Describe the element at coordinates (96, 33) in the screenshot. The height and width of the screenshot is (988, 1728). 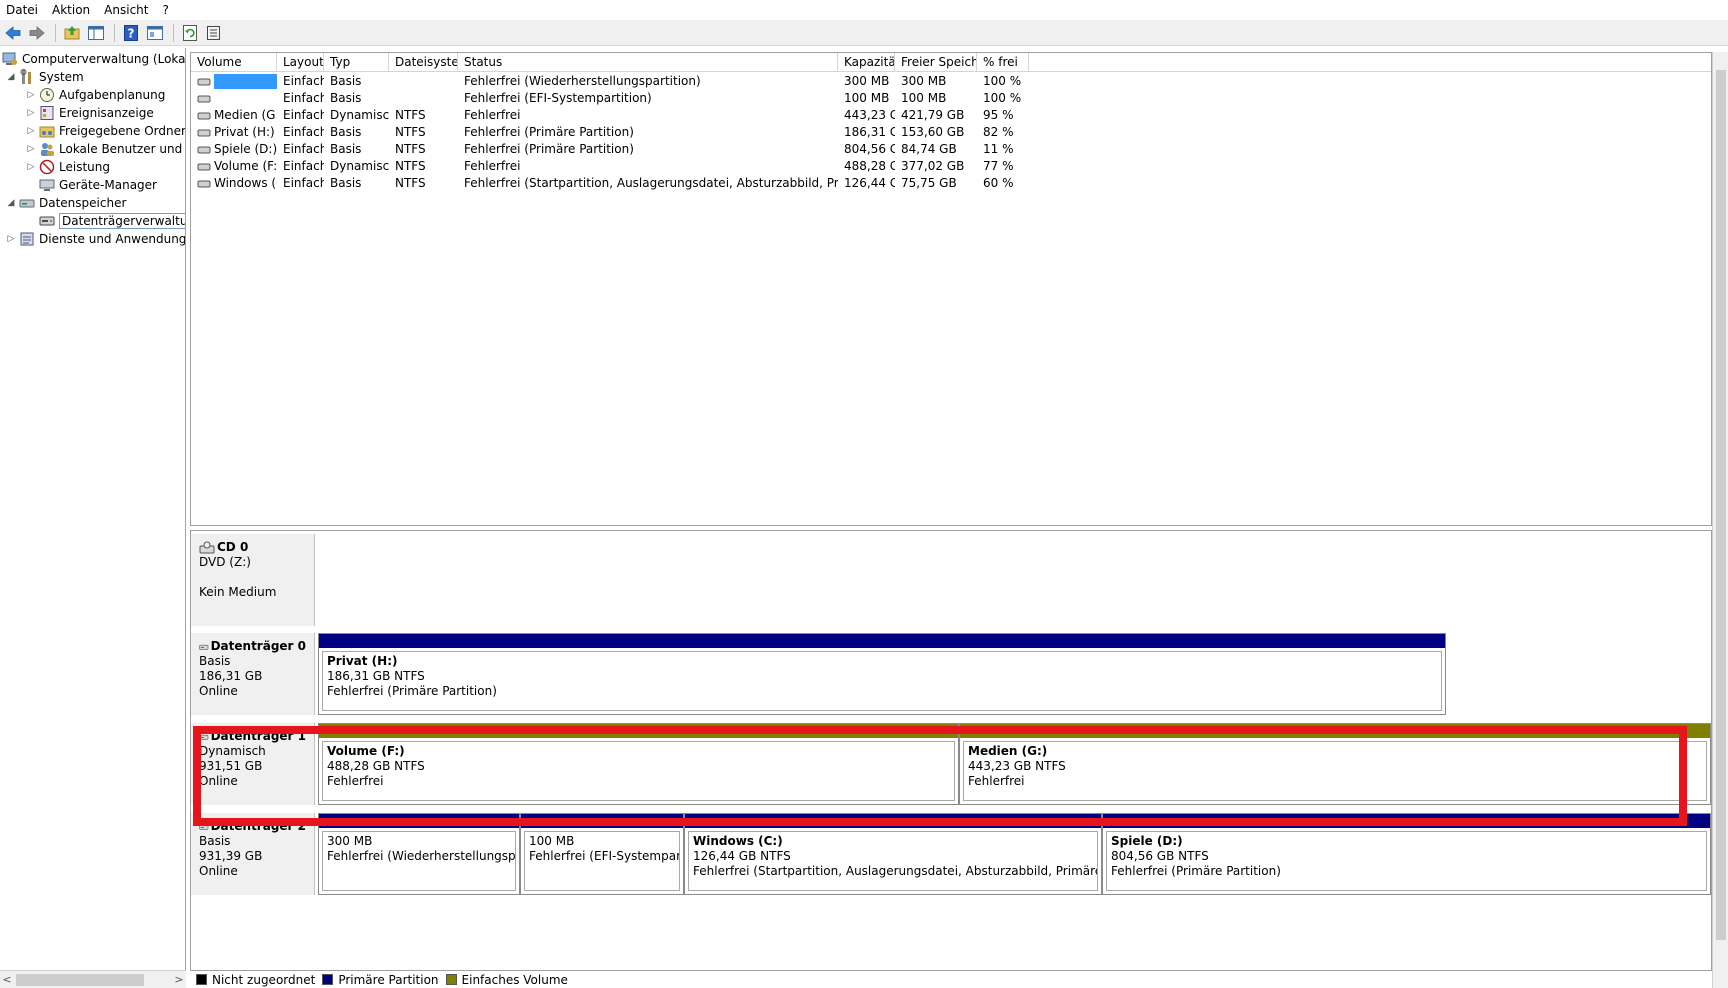
I see `show-hide-tree-button` at that location.